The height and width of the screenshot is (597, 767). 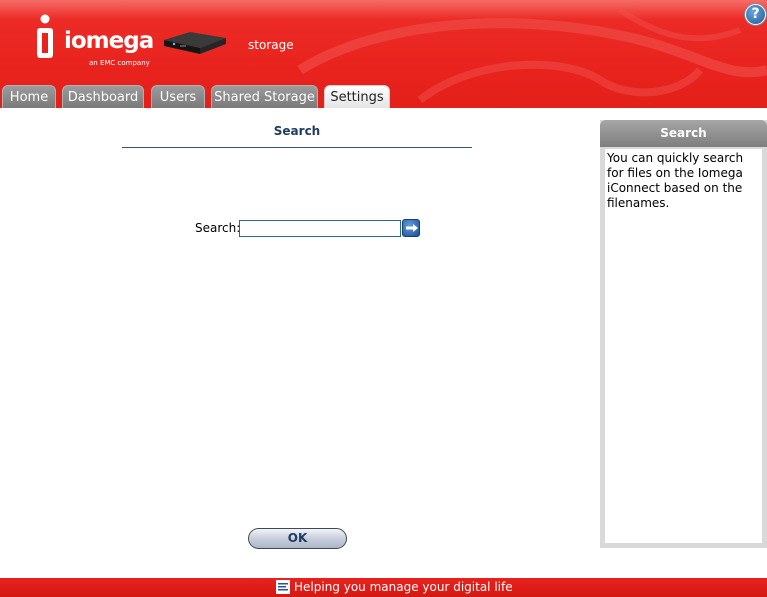 I want to click on tab-shared-storage: Shared Storage, so click(x=264, y=96).